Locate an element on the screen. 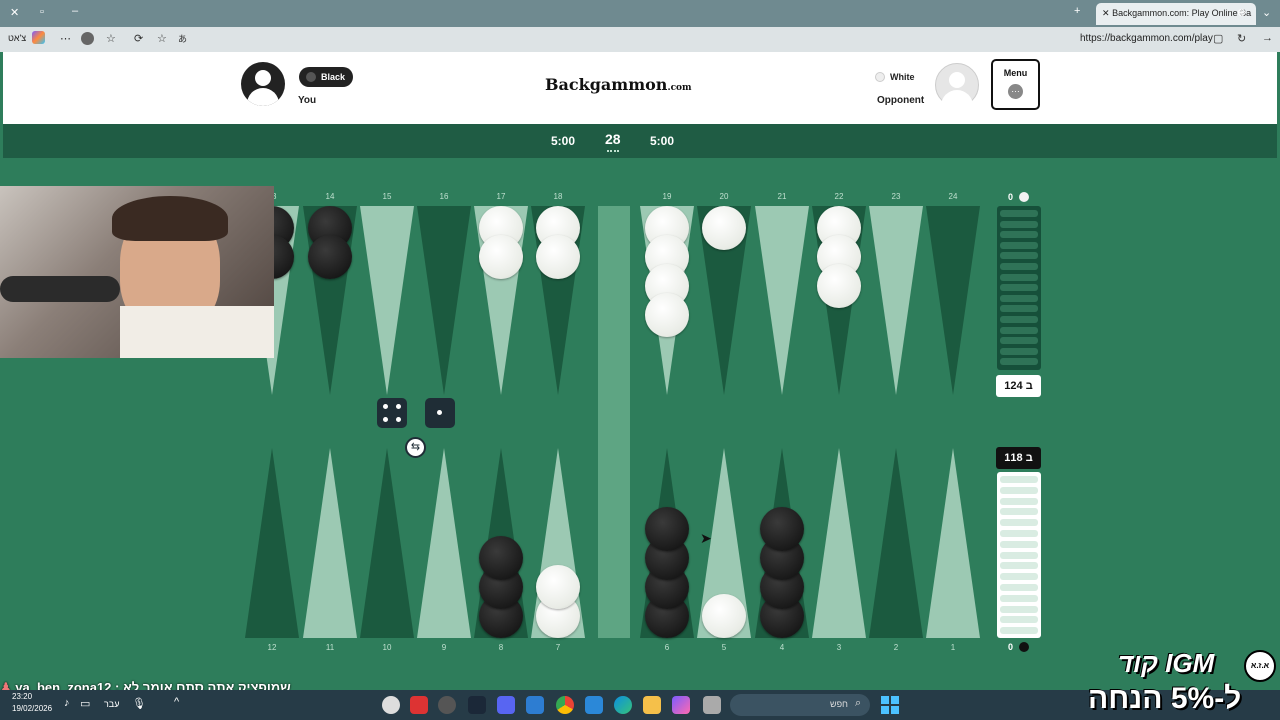  white-off-icon is located at coordinates (1024, 197).